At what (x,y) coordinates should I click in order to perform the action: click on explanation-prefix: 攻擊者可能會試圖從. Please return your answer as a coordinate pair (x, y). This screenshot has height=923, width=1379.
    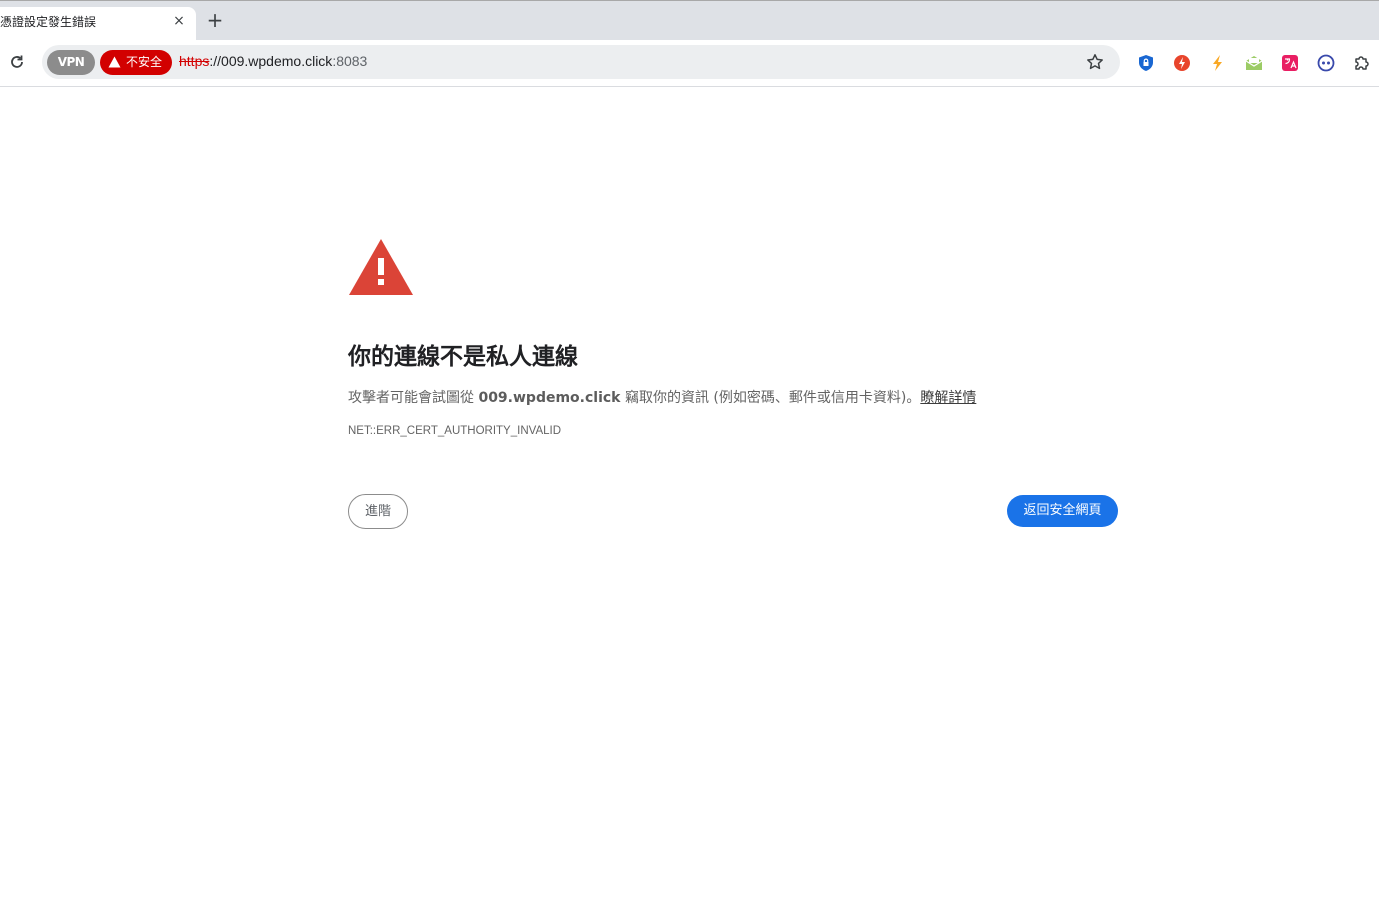
    Looking at the image, I should click on (411, 398).